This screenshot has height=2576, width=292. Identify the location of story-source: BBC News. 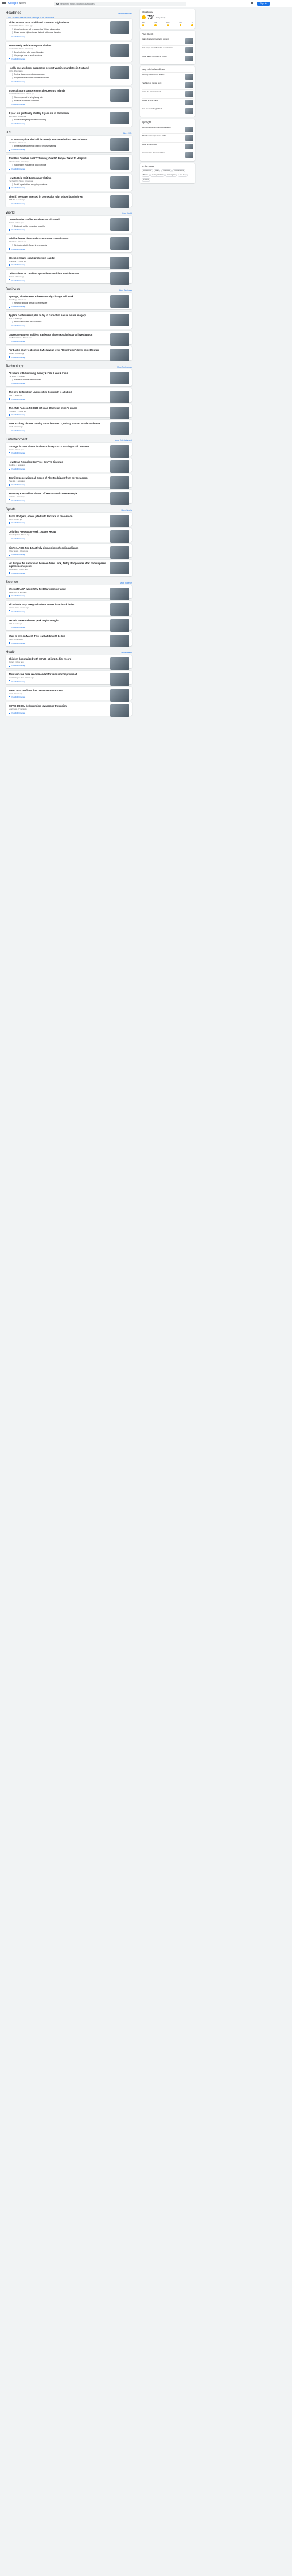
(13, 242).